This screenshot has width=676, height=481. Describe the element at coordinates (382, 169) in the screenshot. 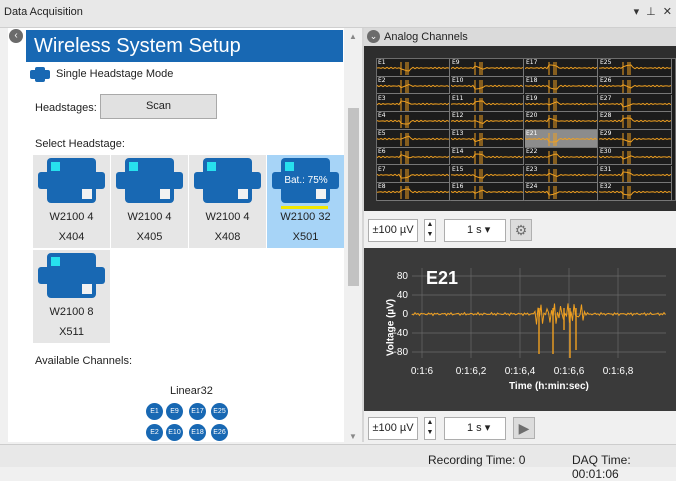

I see `channel-cell-label: E7` at that location.